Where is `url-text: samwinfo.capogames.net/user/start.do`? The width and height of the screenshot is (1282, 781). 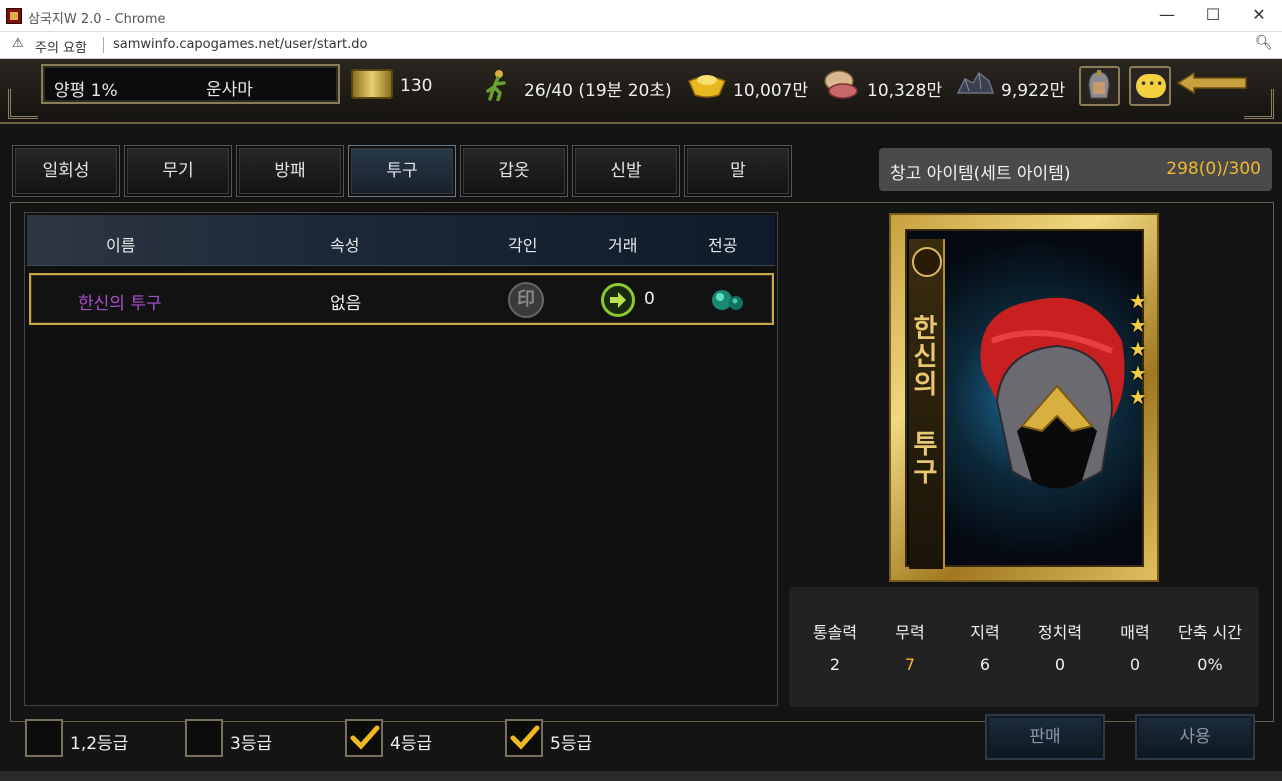 url-text: samwinfo.capogames.net/user/start.do is located at coordinates (240, 44).